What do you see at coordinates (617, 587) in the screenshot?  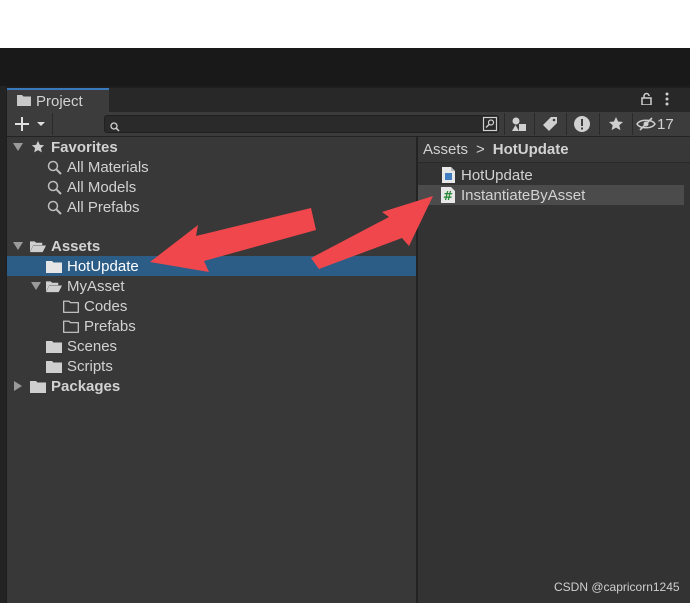 I see `watermark: CSDN @capricorn1245` at bounding box center [617, 587].